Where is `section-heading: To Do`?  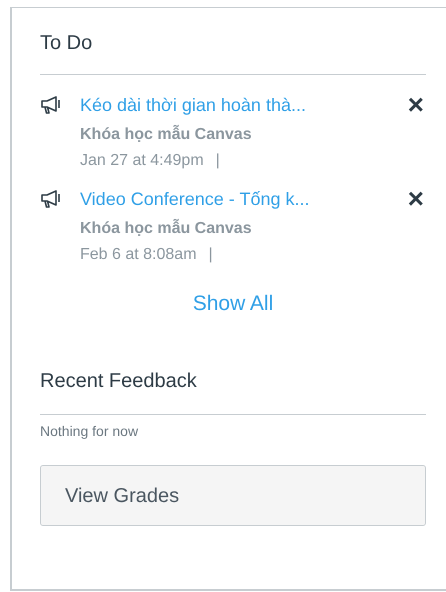
section-heading: To Do is located at coordinates (67, 43).